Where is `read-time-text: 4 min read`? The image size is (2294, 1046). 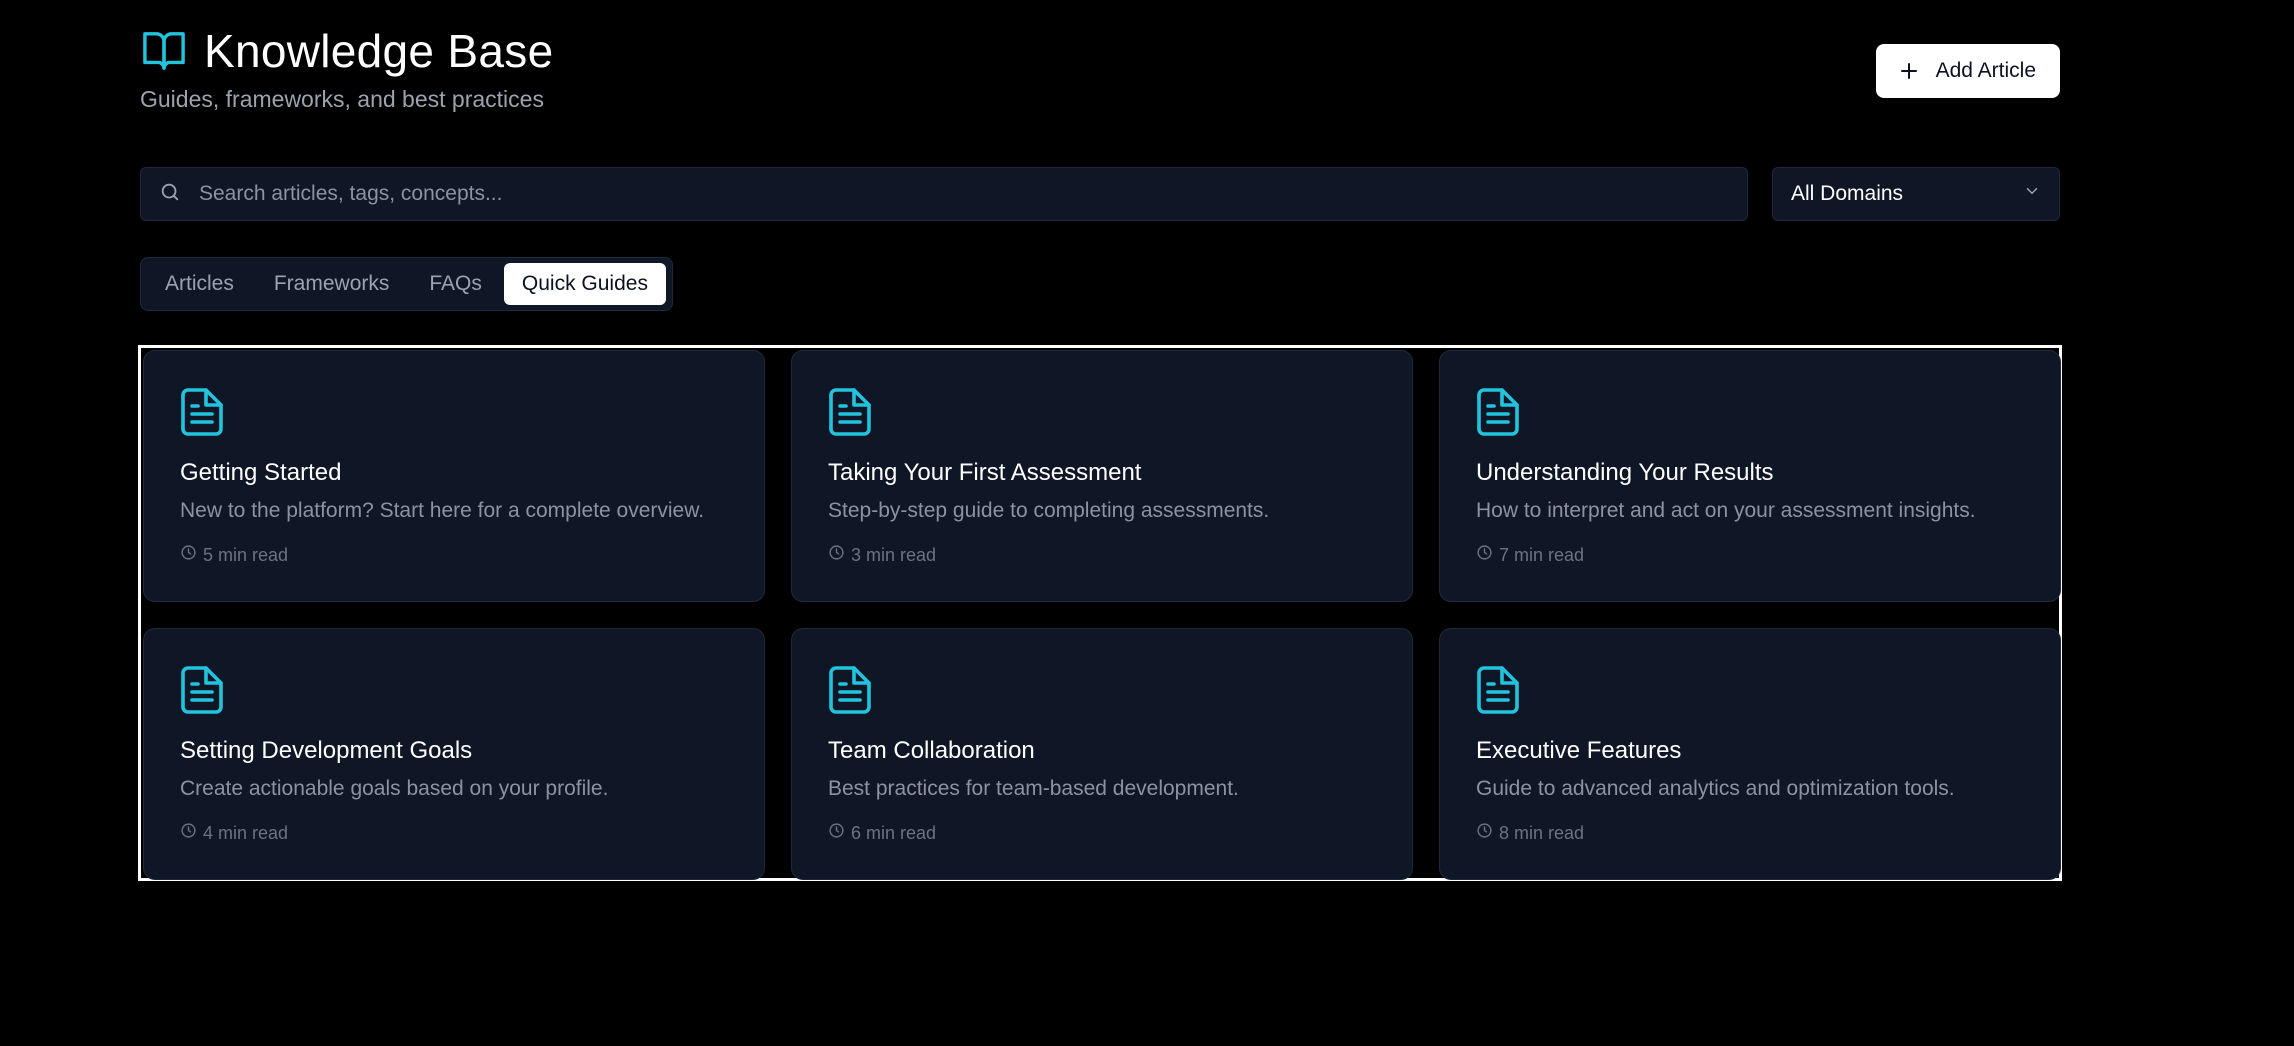
read-time-text: 4 min read is located at coordinates (246, 832).